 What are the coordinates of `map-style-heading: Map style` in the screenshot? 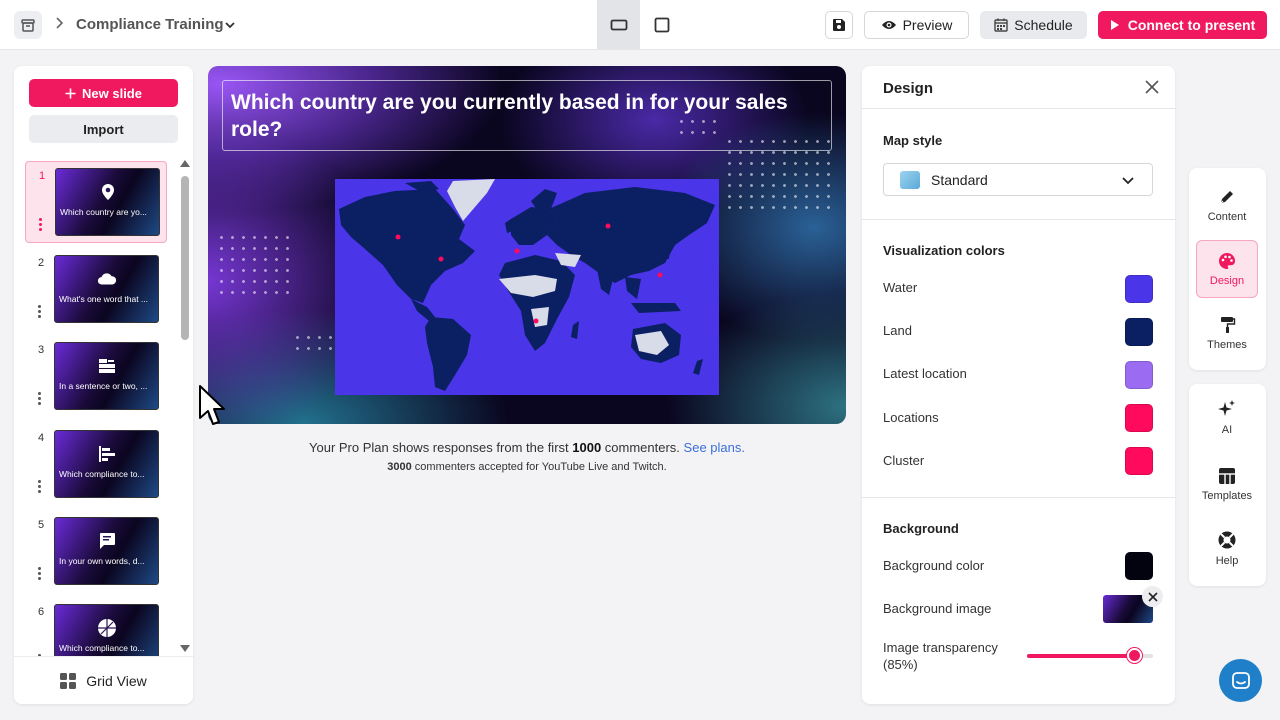 It's located at (913, 140).